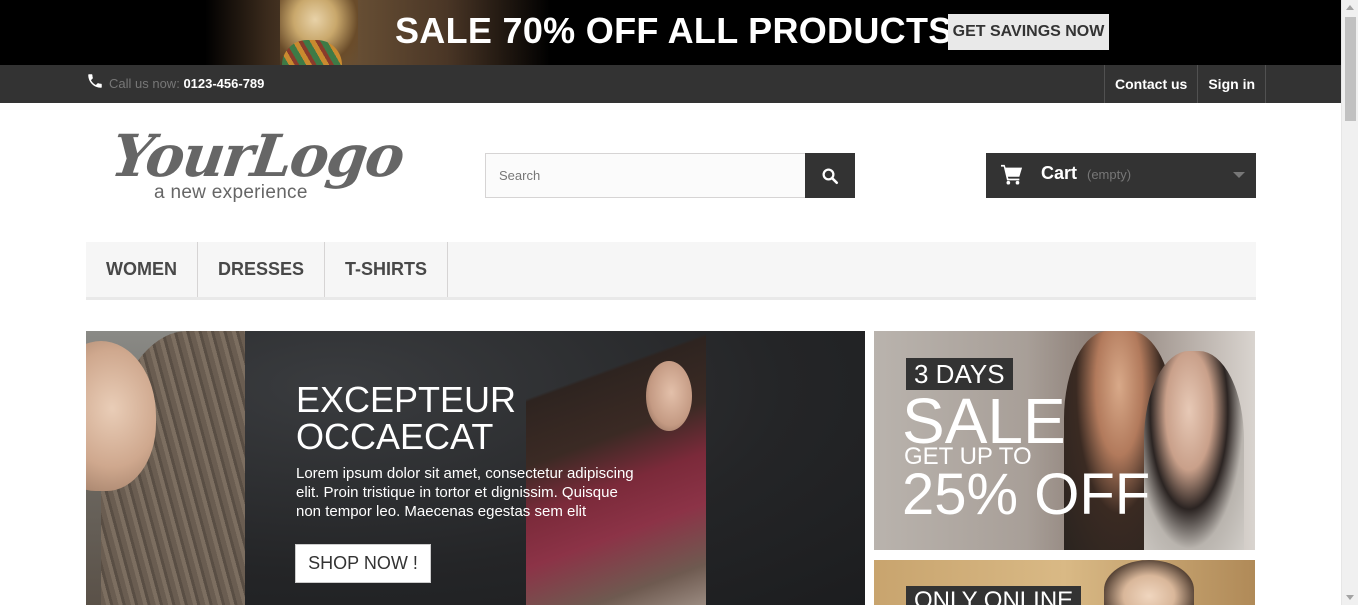 This screenshot has width=1358, height=605. Describe the element at coordinates (1349, 302) in the screenshot. I see `vertical-scrollbar` at that location.